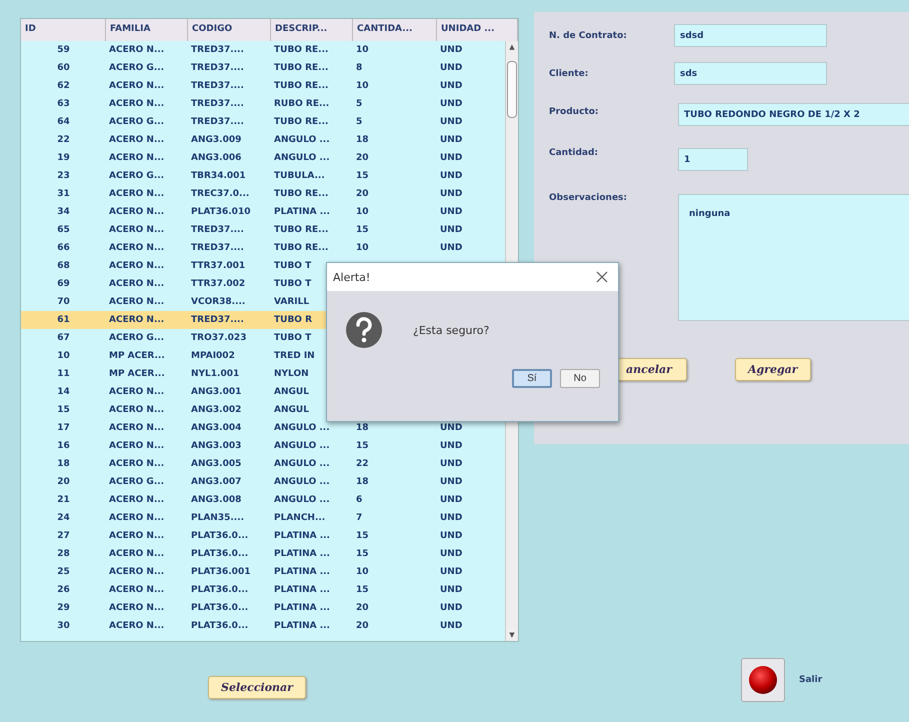 The height and width of the screenshot is (722, 909). I want to click on table-row: 21 ACERO N... ANG3.008 ANGULO ... 6 UND, so click(263, 500).